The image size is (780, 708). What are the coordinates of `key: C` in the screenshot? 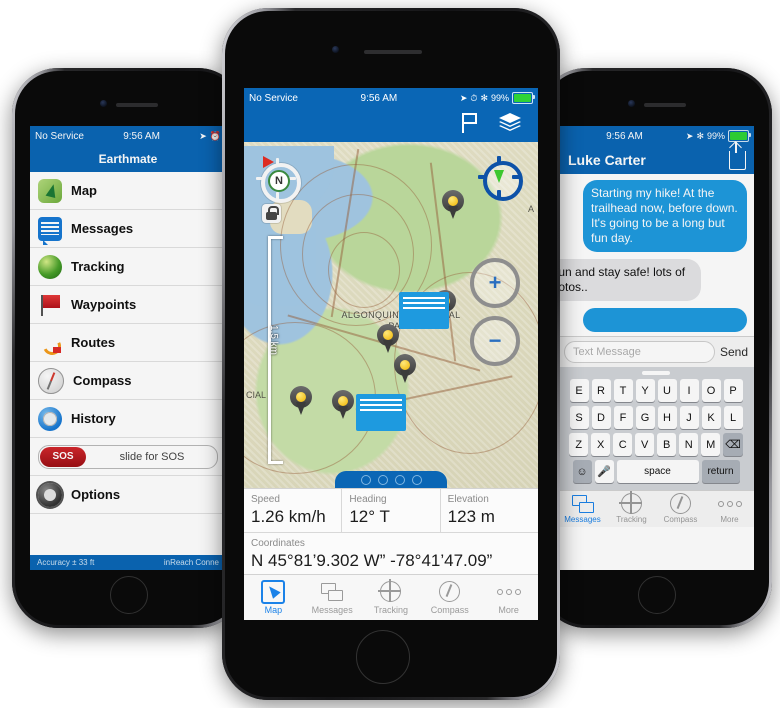 It's located at (623, 444).